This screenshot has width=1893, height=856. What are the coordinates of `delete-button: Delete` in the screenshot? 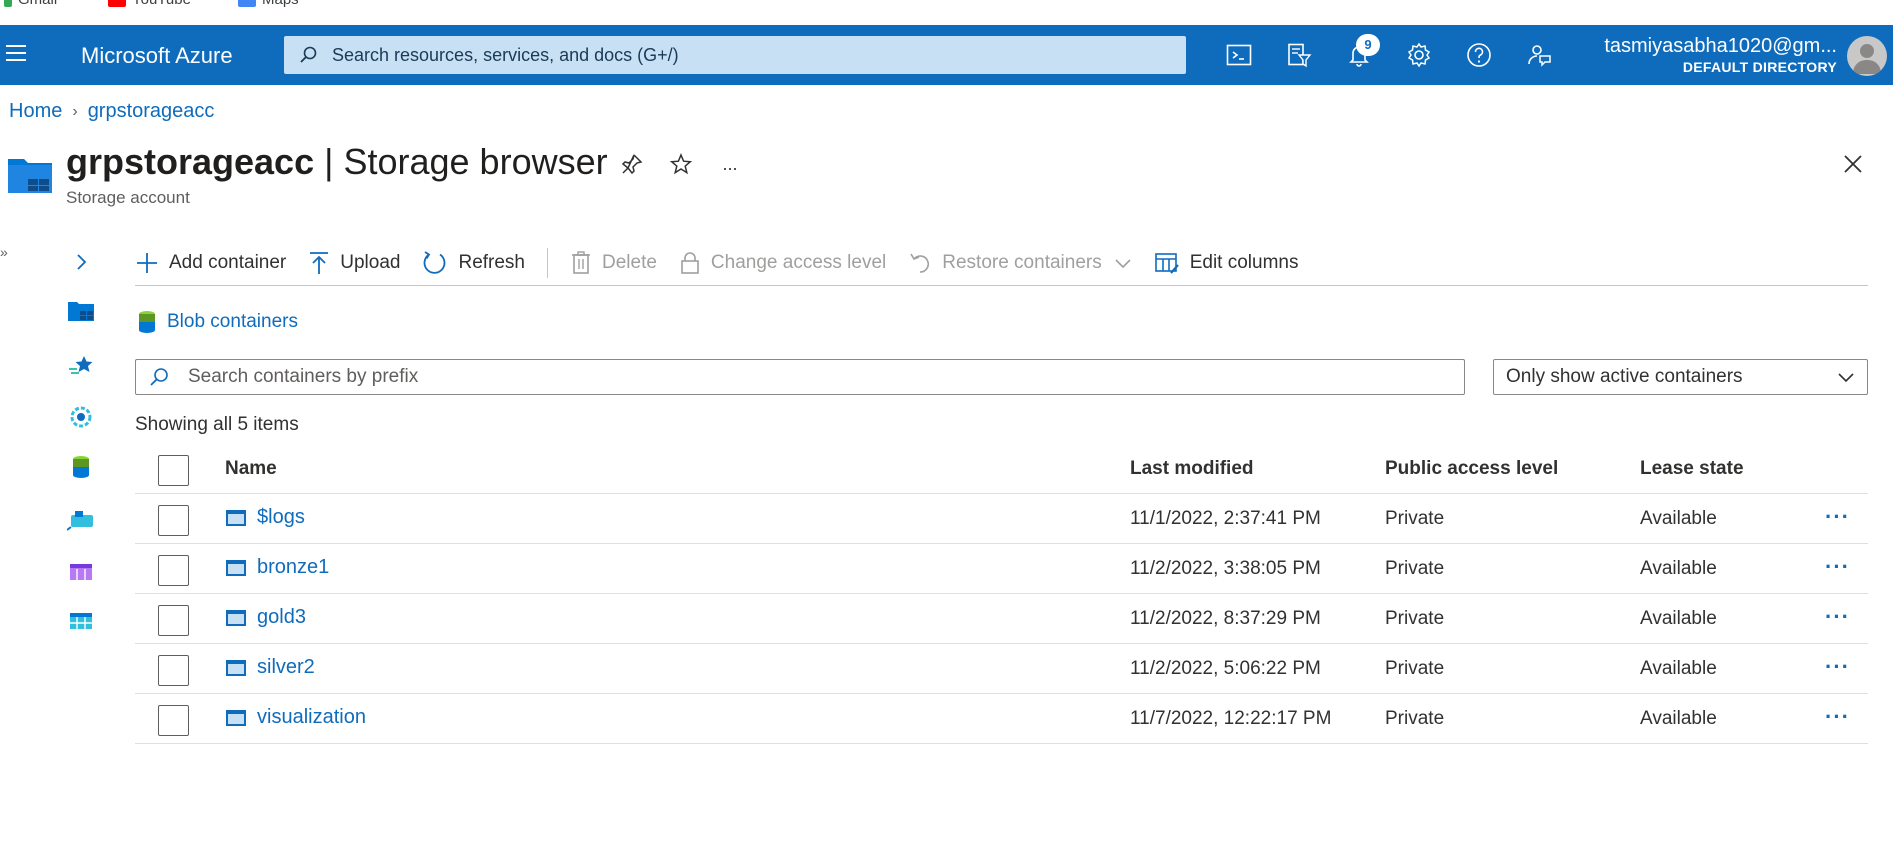 It's located at (613, 262).